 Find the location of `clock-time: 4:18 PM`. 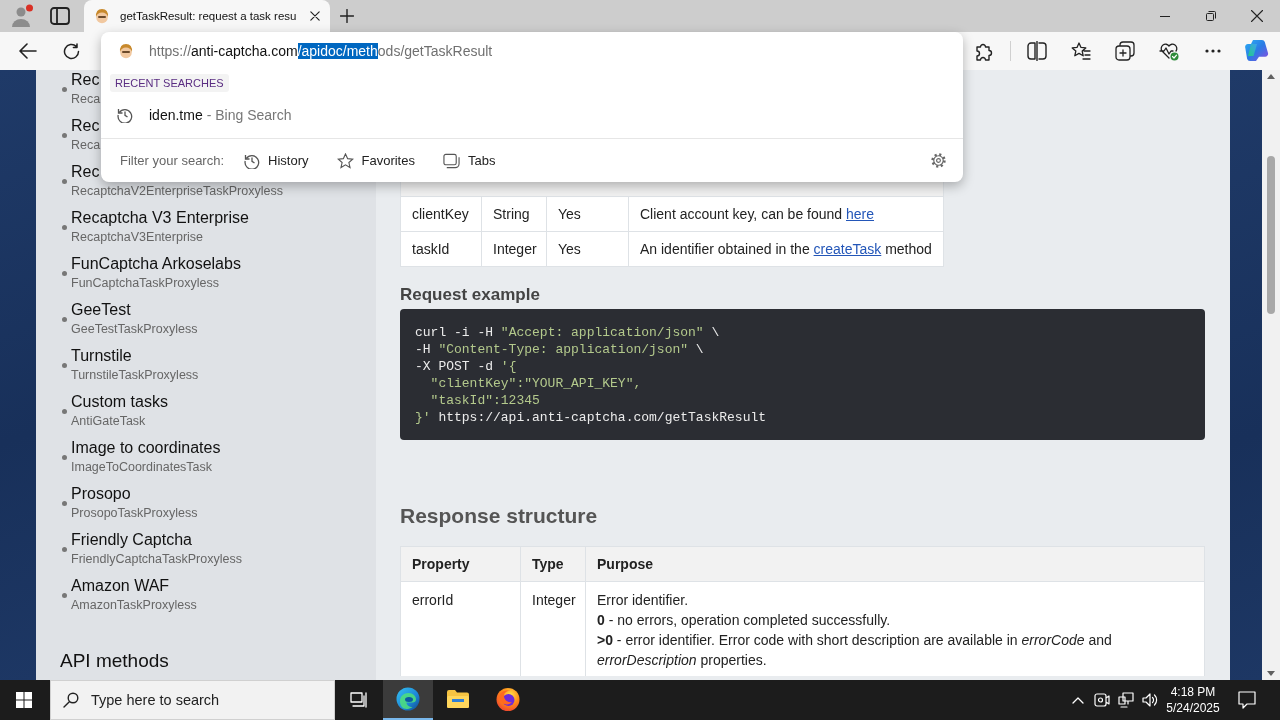

clock-time: 4:18 PM is located at coordinates (1193, 692).